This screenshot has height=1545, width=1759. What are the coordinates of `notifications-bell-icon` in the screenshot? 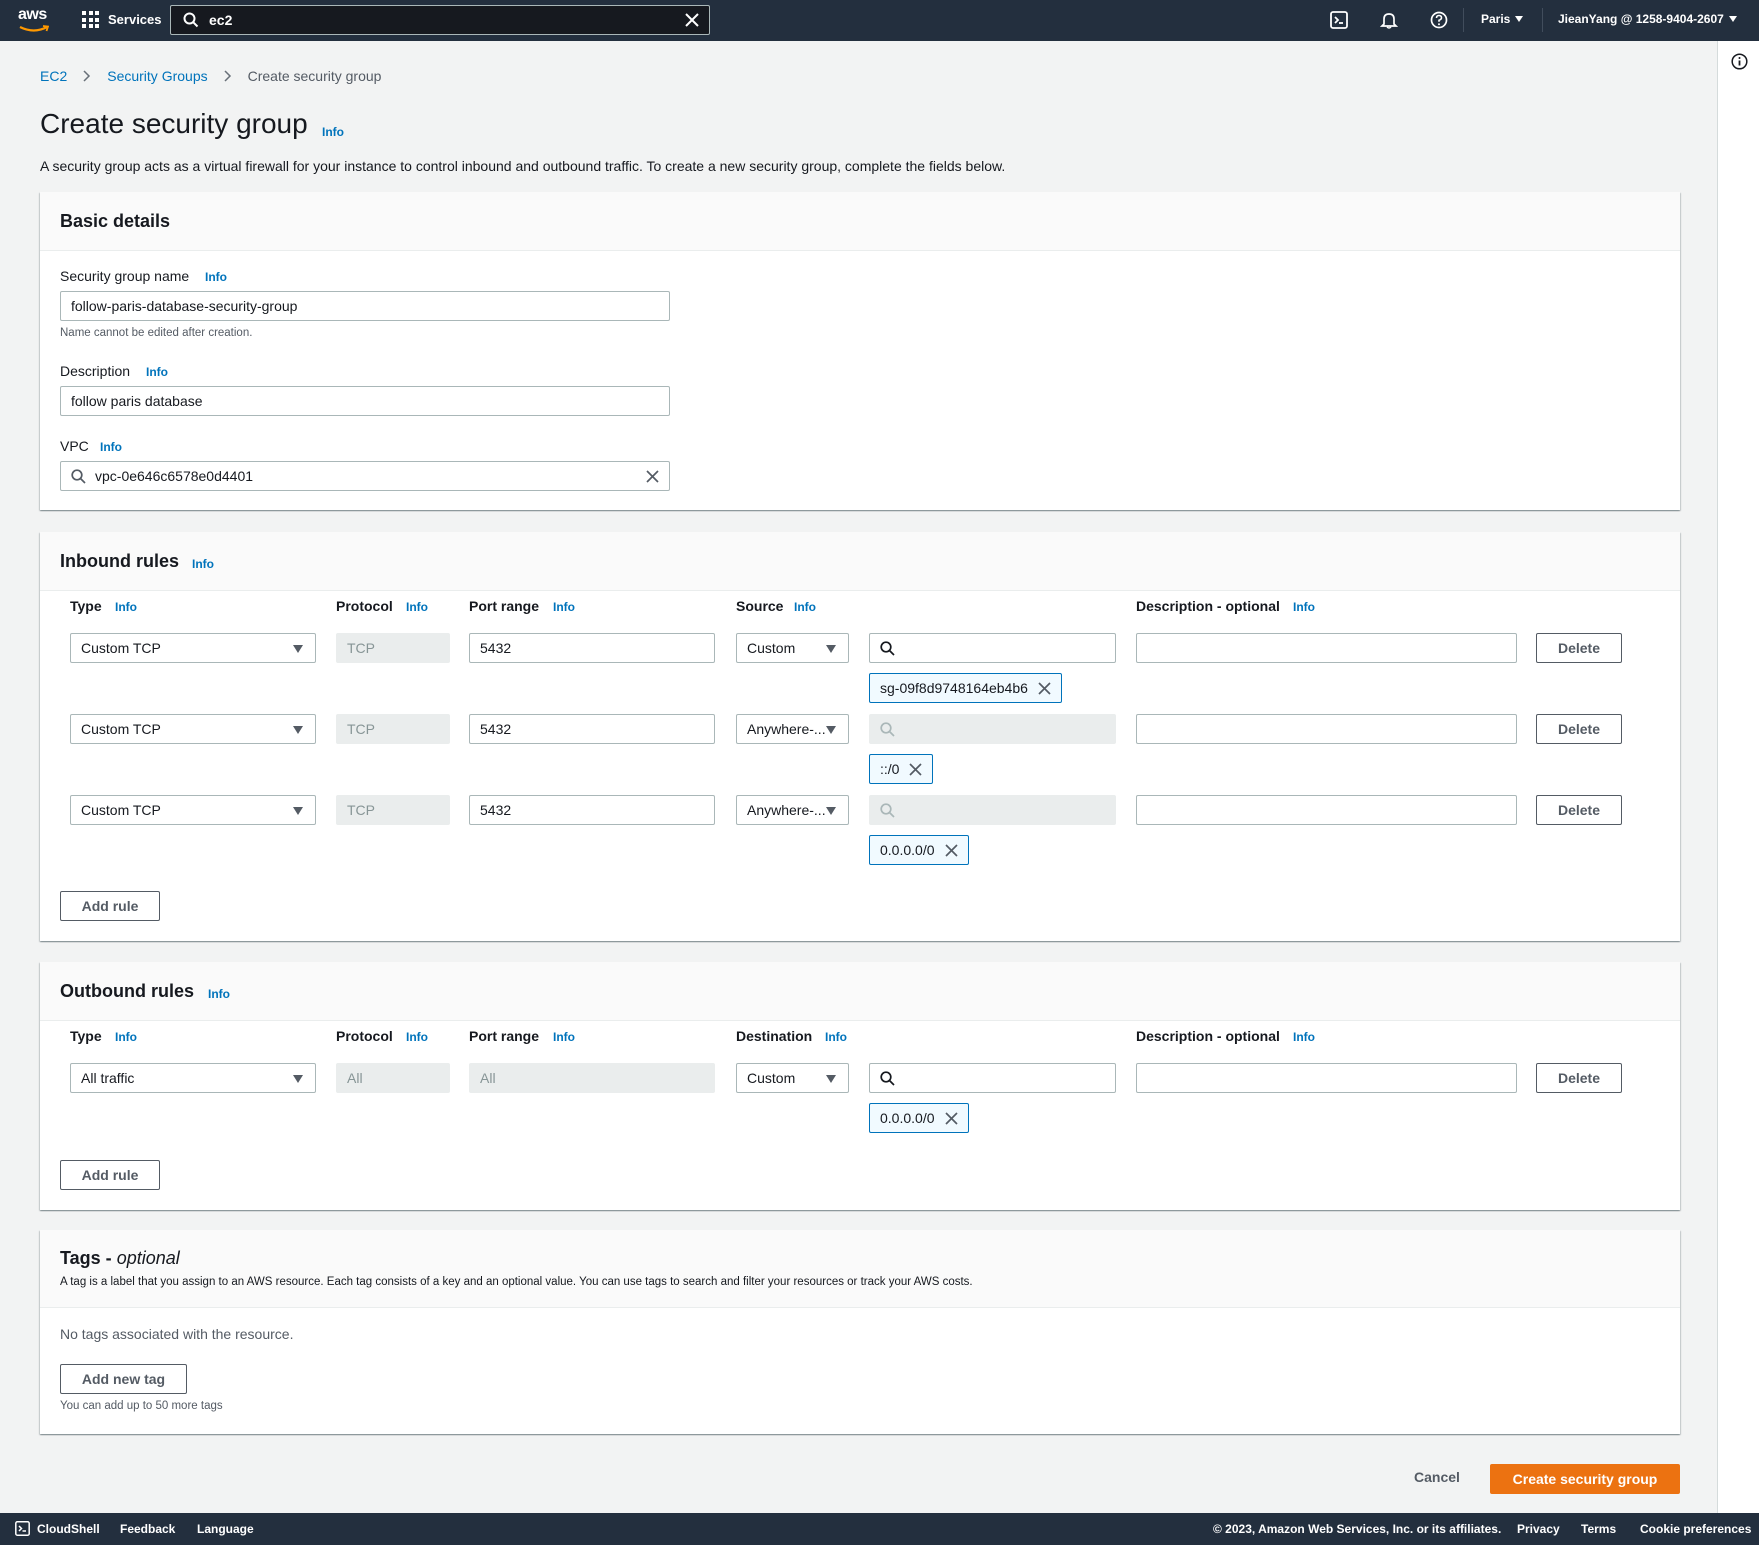 It's located at (1389, 20).